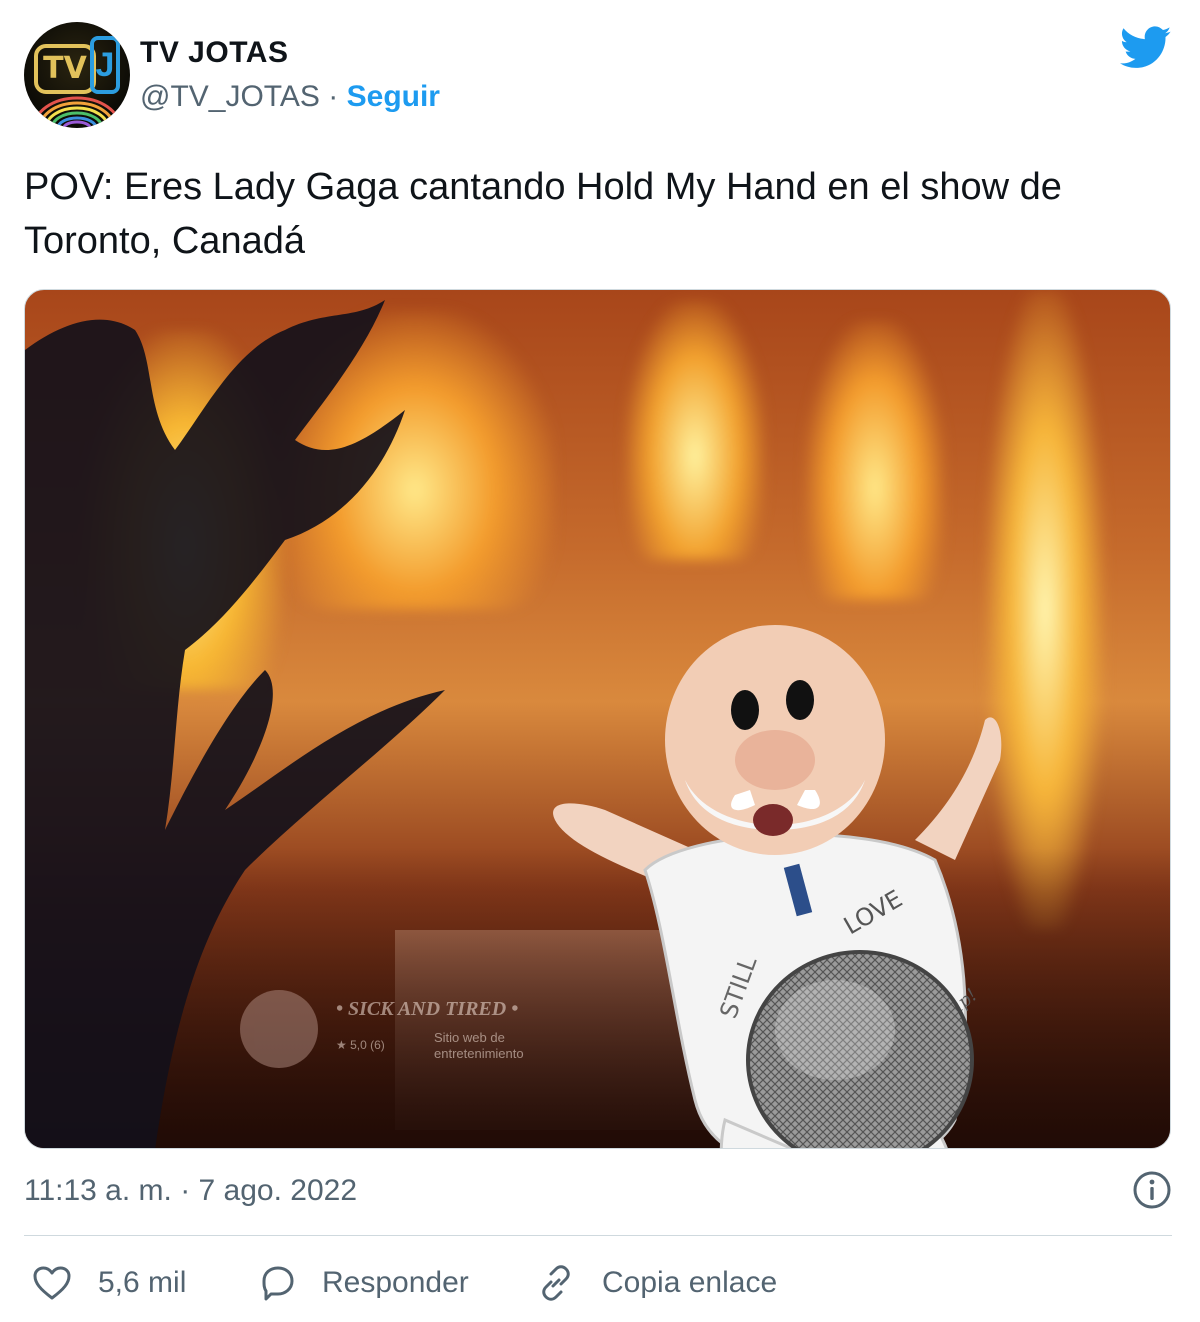  What do you see at coordinates (860, 1049) in the screenshot?
I see `microphone-image` at bounding box center [860, 1049].